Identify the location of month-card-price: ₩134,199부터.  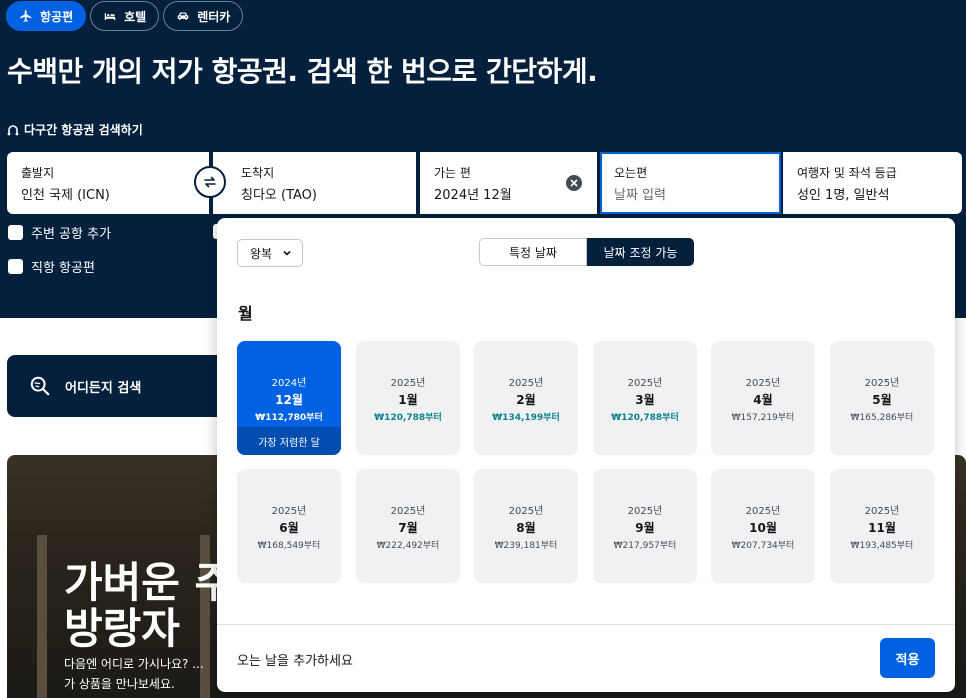
(526, 418).